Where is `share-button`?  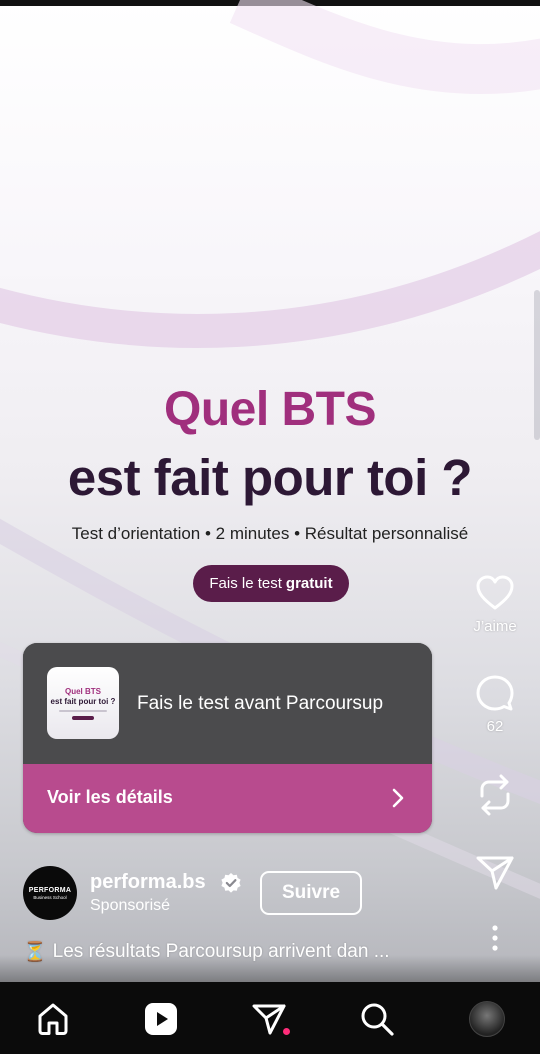 share-button is located at coordinates (495, 873).